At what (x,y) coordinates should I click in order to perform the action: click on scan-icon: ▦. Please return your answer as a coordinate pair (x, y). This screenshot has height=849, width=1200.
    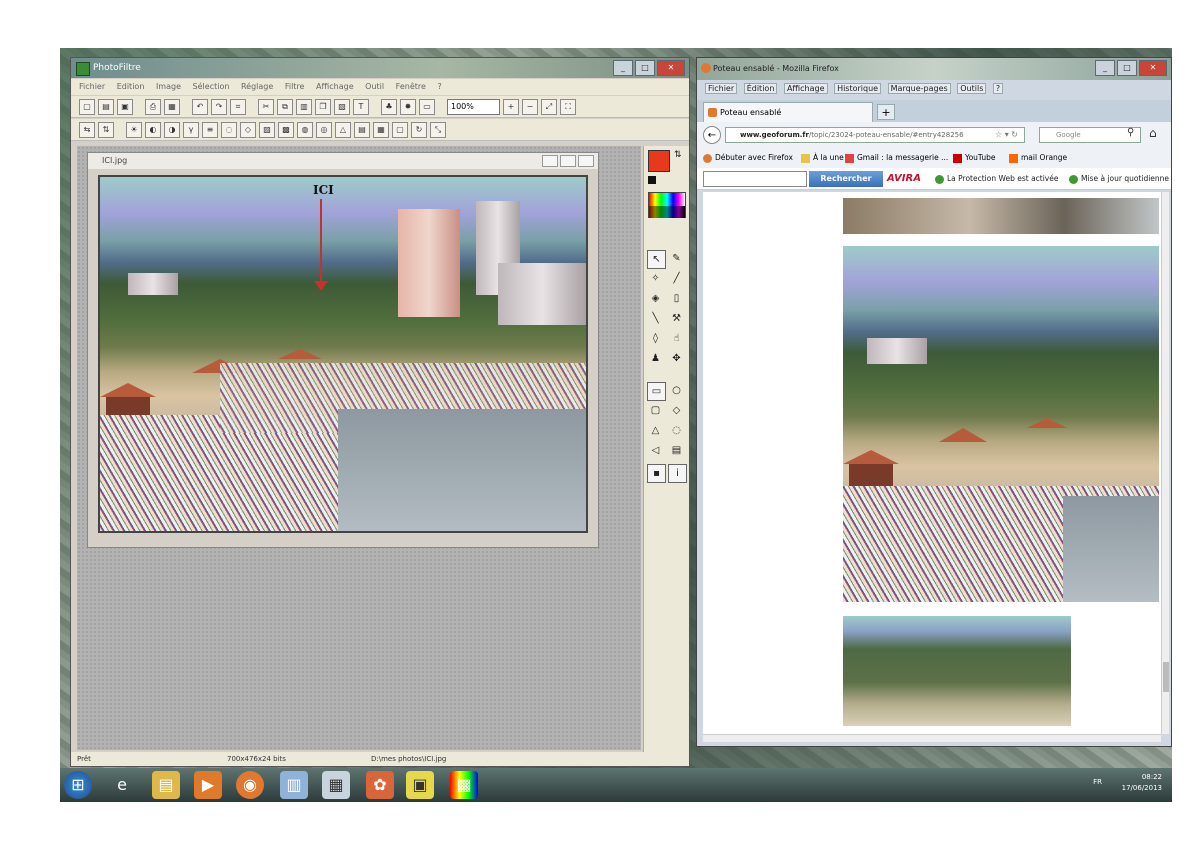
    Looking at the image, I should click on (172, 106).